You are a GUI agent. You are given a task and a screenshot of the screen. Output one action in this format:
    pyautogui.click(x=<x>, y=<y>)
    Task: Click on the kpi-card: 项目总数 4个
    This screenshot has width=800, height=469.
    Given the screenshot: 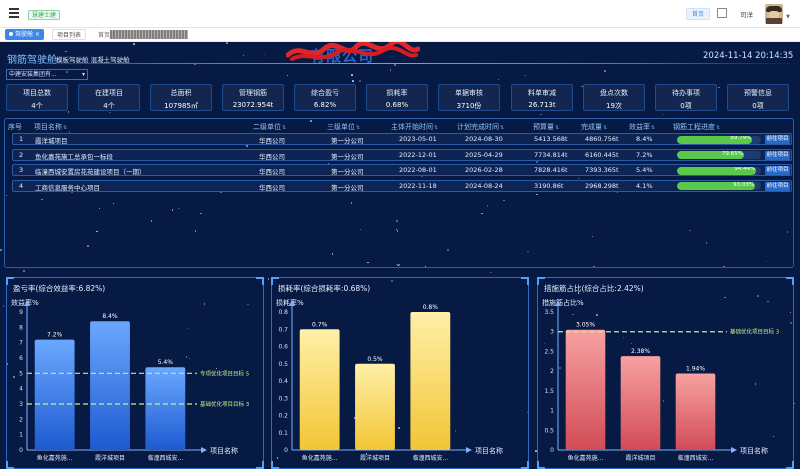 What is the action you would take?
    pyautogui.click(x=37, y=97)
    